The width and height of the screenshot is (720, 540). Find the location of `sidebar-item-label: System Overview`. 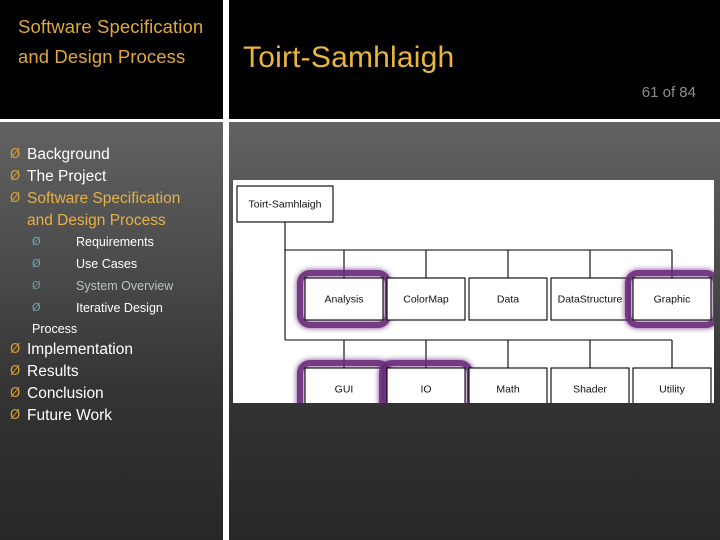

sidebar-item-label: System Overview is located at coordinates (125, 286).